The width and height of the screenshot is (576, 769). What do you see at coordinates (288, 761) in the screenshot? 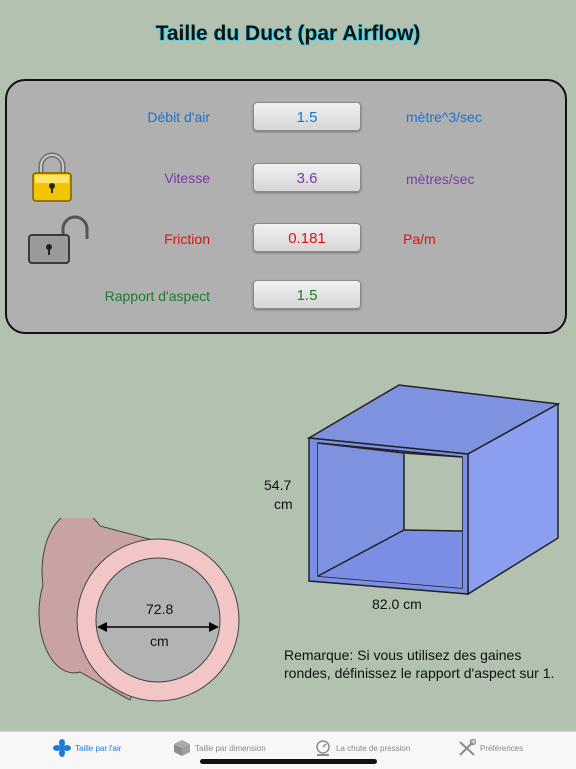
I see `home-indicator` at bounding box center [288, 761].